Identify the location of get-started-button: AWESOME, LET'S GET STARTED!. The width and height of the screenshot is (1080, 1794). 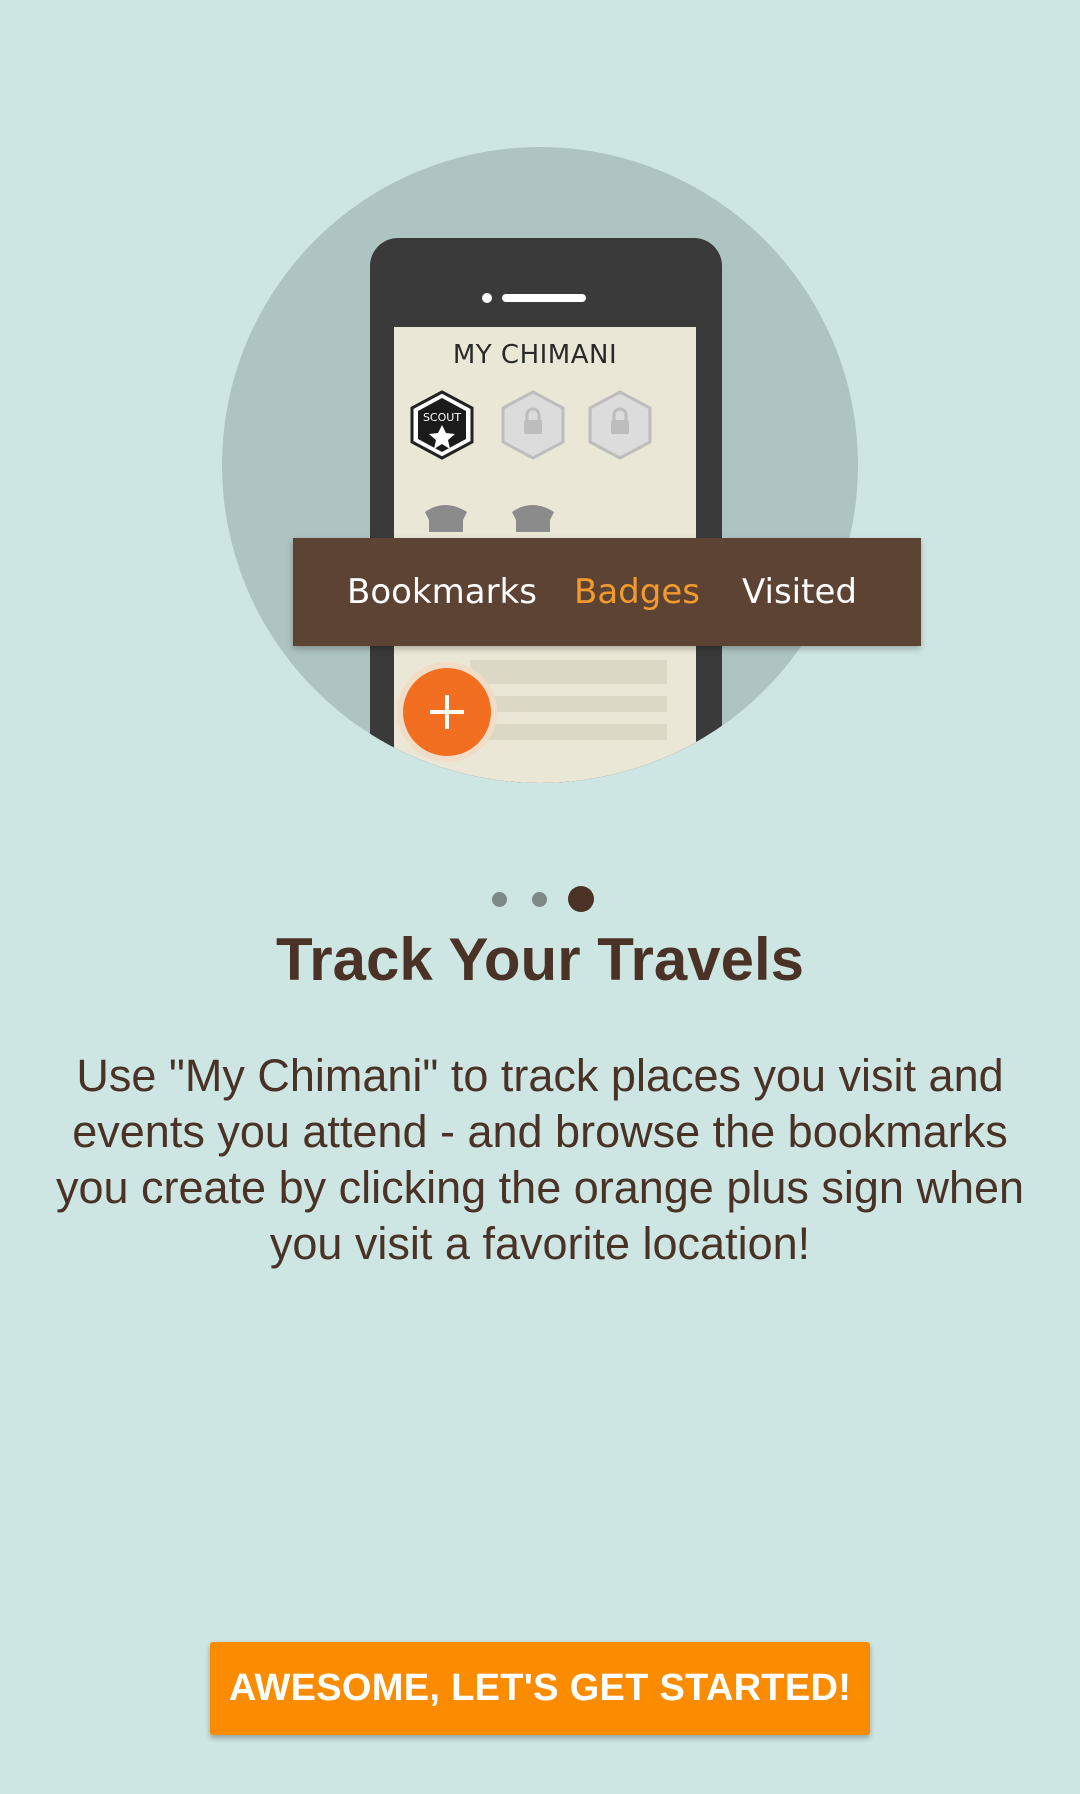
(540, 1688).